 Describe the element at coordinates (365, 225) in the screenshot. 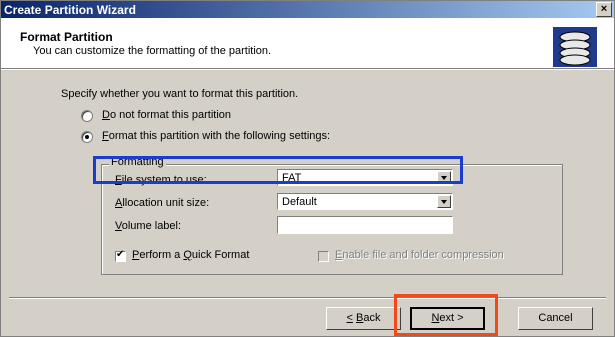

I see `volume-label-input` at that location.